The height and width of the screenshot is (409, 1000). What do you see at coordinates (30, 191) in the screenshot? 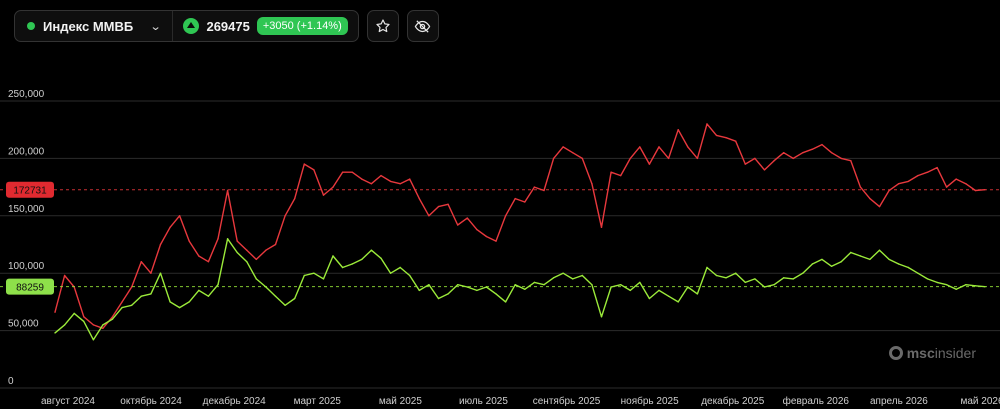
I see `last-value-label: 172731` at bounding box center [30, 191].